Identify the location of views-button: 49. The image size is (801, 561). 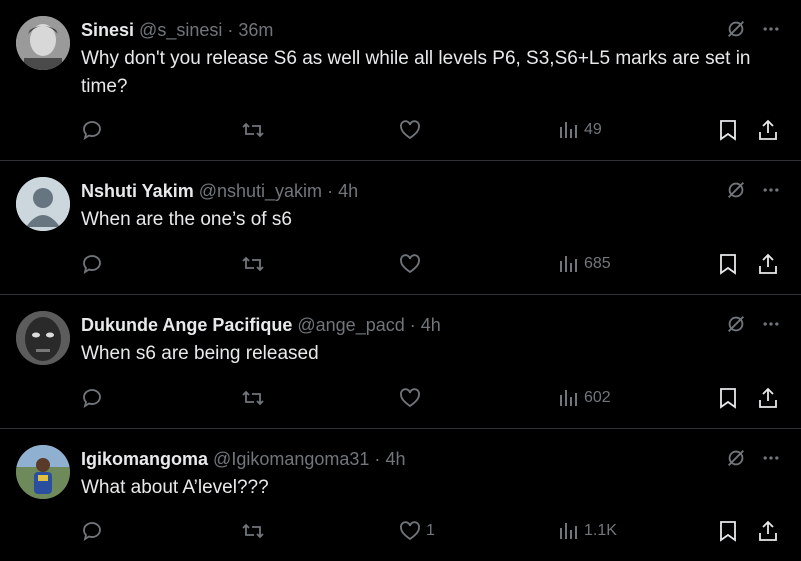
(580, 130).